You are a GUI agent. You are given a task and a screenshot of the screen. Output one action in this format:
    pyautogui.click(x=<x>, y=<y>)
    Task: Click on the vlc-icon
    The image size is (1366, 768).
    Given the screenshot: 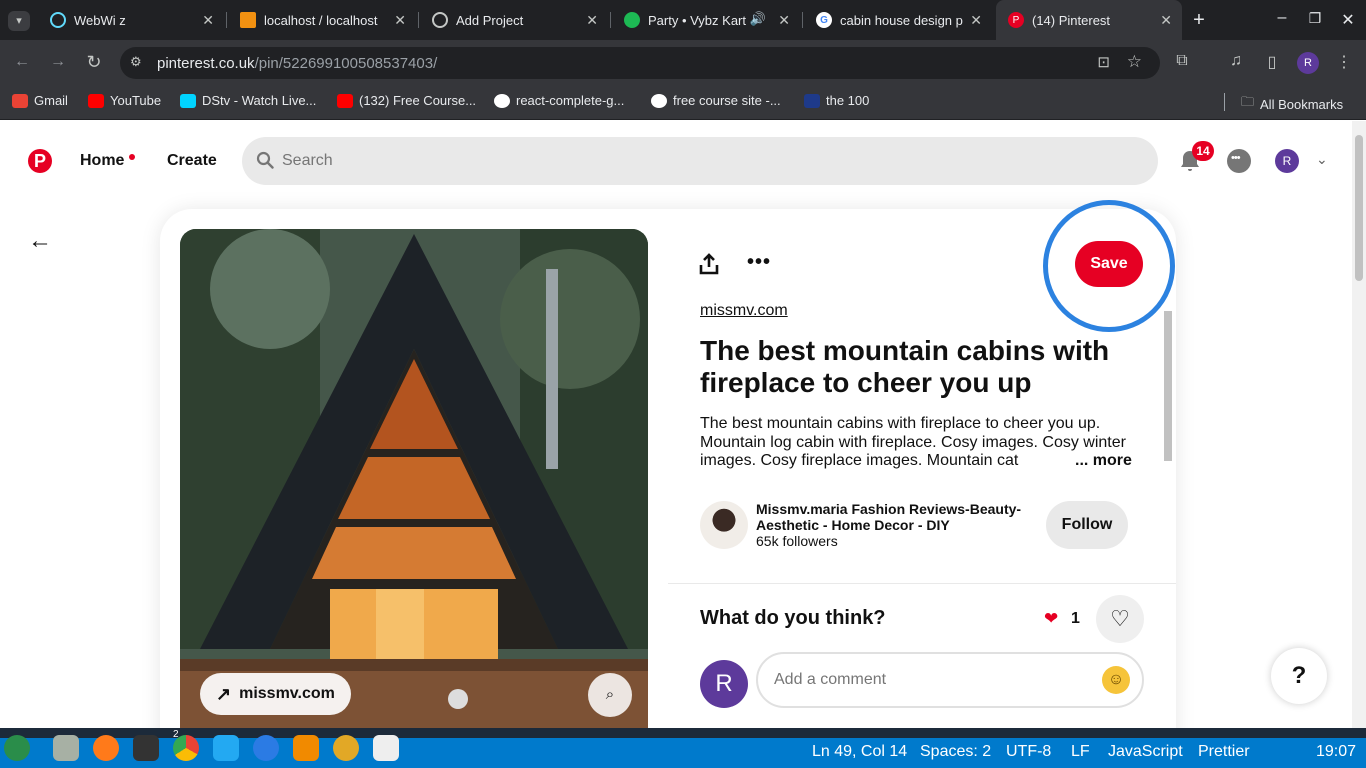 What is the action you would take?
    pyautogui.click(x=306, y=748)
    